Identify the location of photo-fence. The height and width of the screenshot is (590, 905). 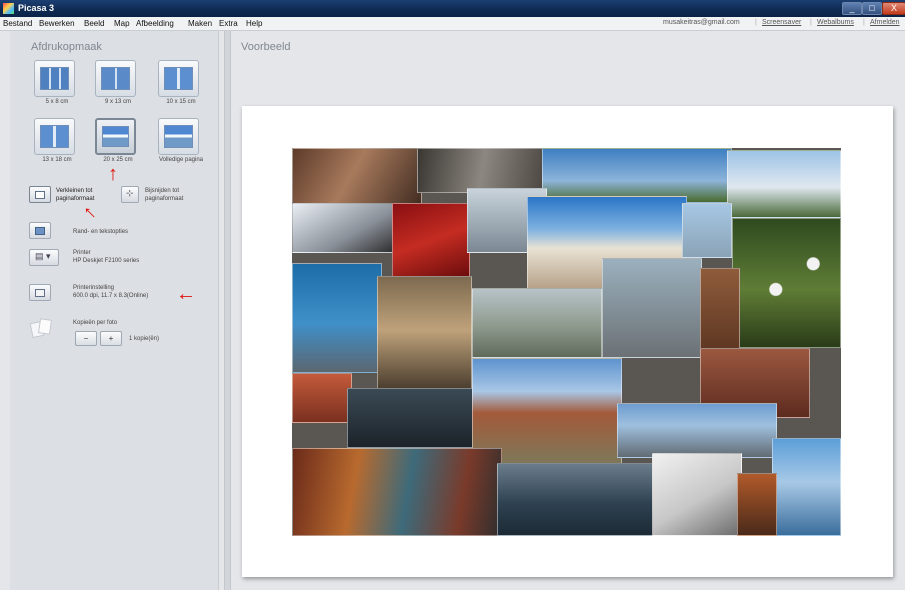
(652, 308).